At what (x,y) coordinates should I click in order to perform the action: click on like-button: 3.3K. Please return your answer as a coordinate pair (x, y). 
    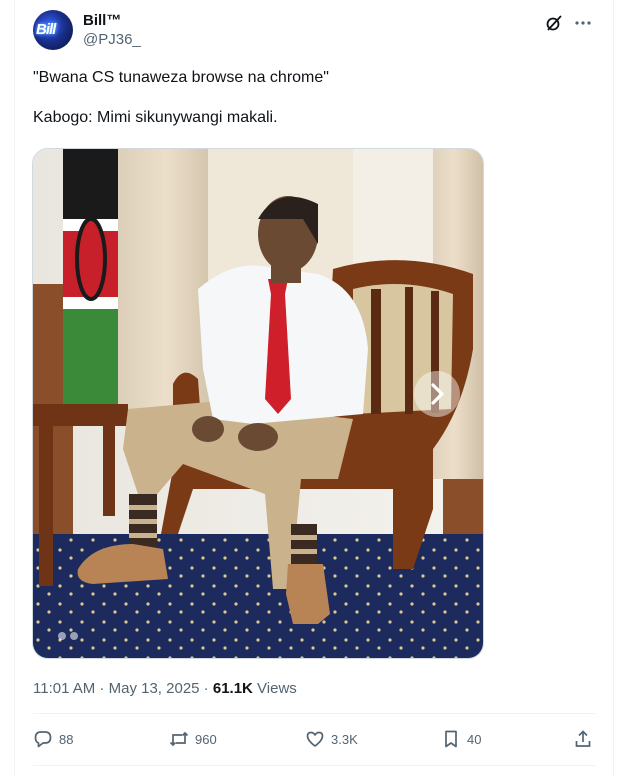
    Looking at the image, I should click on (331, 739).